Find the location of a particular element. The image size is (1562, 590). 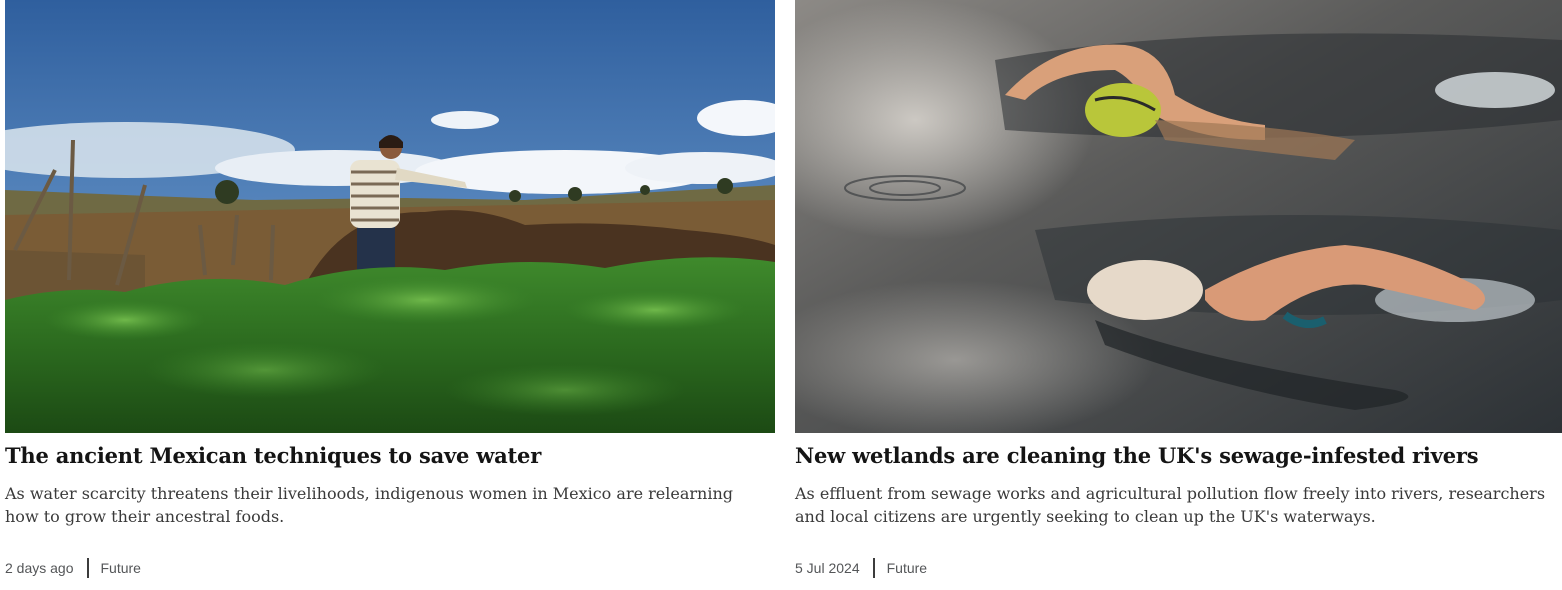

article-meta: 2 days ago Future is located at coordinates (73, 568).